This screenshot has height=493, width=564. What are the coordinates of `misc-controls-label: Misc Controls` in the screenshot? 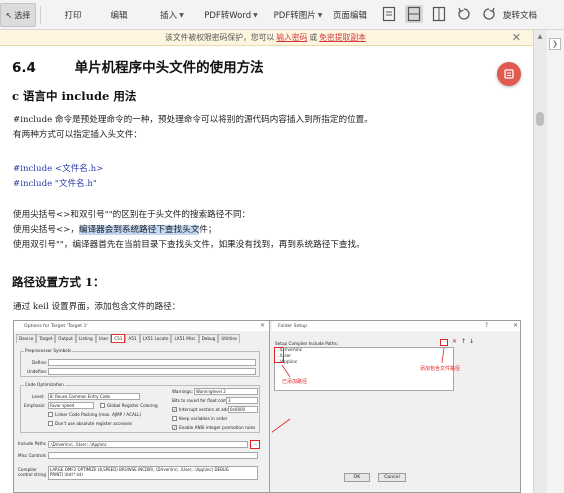 It's located at (32, 455).